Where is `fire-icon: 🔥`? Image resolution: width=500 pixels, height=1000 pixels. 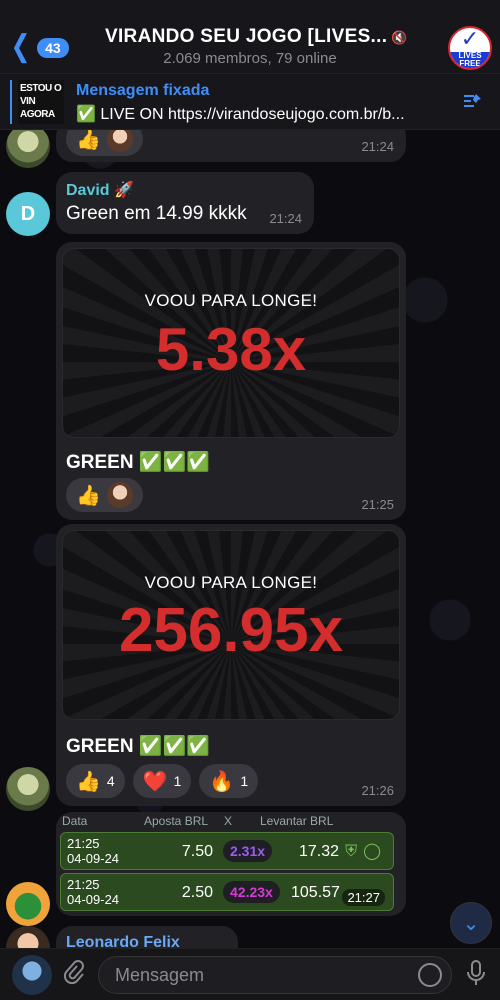
fire-icon: 🔥 is located at coordinates (222, 781).